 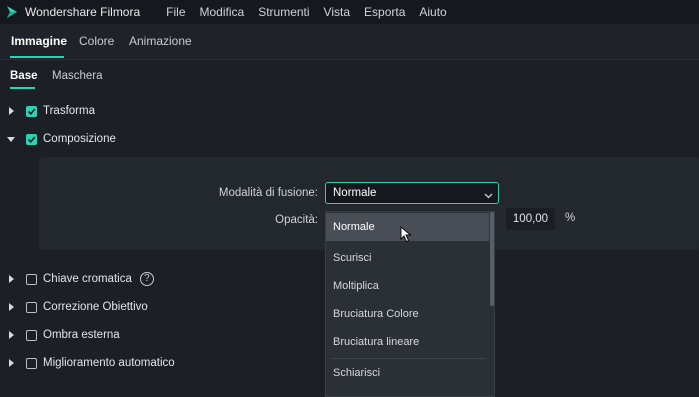 What do you see at coordinates (160, 41) in the screenshot?
I see `tab-animazione: Animazione` at bounding box center [160, 41].